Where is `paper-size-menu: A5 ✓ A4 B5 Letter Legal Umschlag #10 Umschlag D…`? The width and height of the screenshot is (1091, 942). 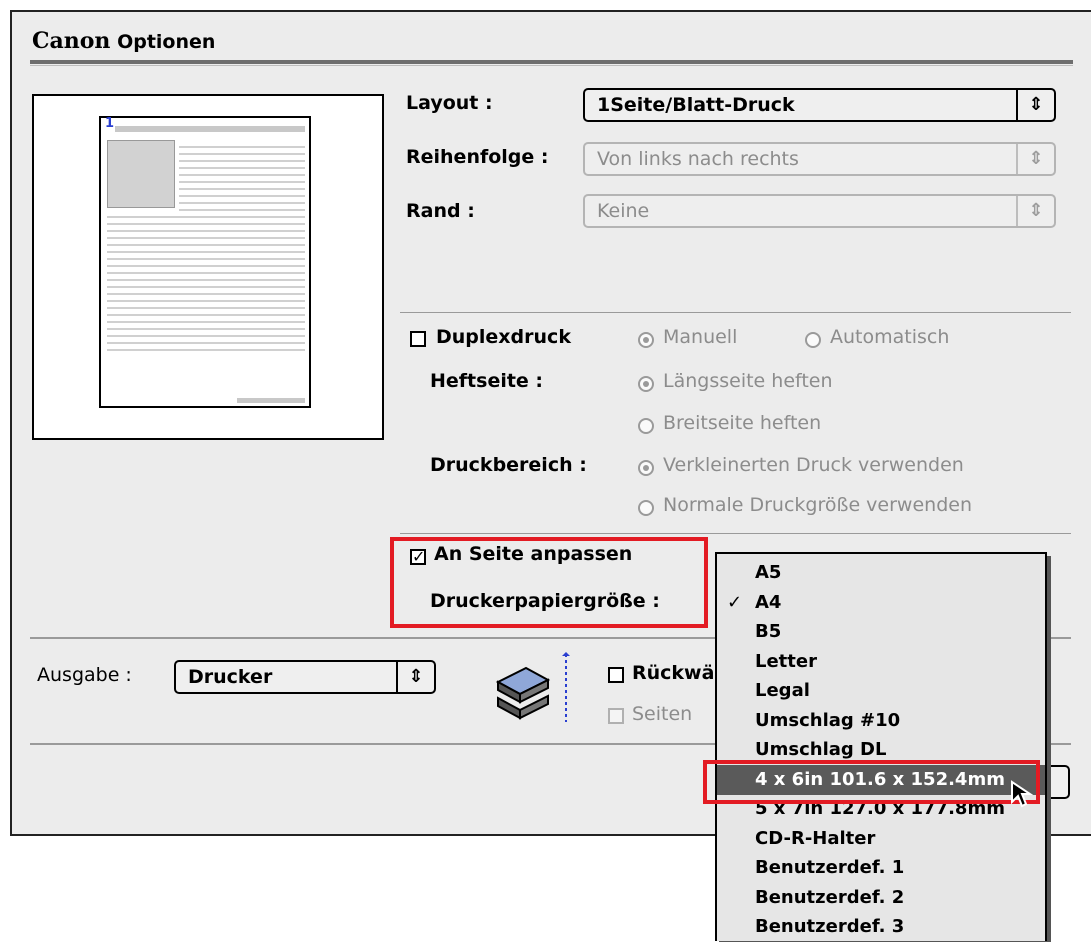 paper-size-menu: A5 ✓ A4 B5 Letter Legal Umschlag #10 Umschlag D… is located at coordinates (881, 746).